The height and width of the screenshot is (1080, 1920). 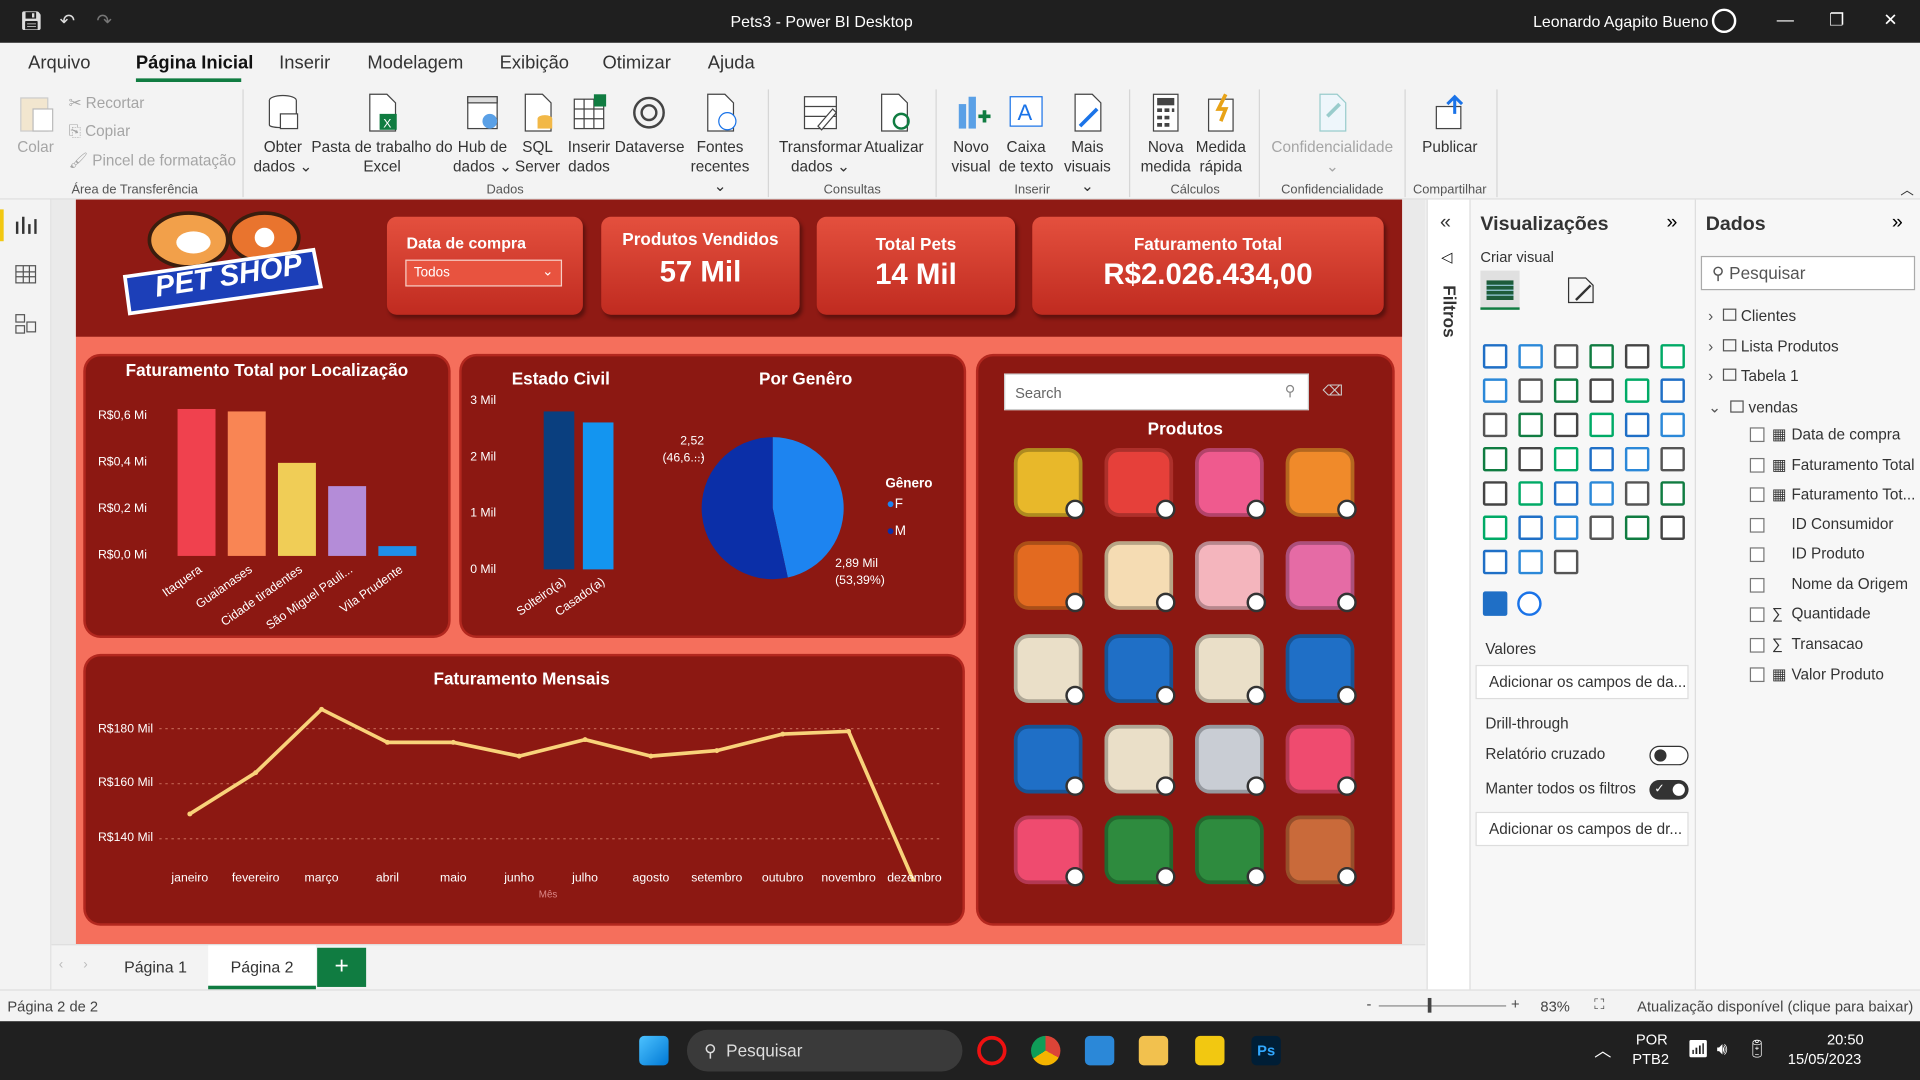 I want to click on mouse-toy-icon, so click(x=1231, y=760).